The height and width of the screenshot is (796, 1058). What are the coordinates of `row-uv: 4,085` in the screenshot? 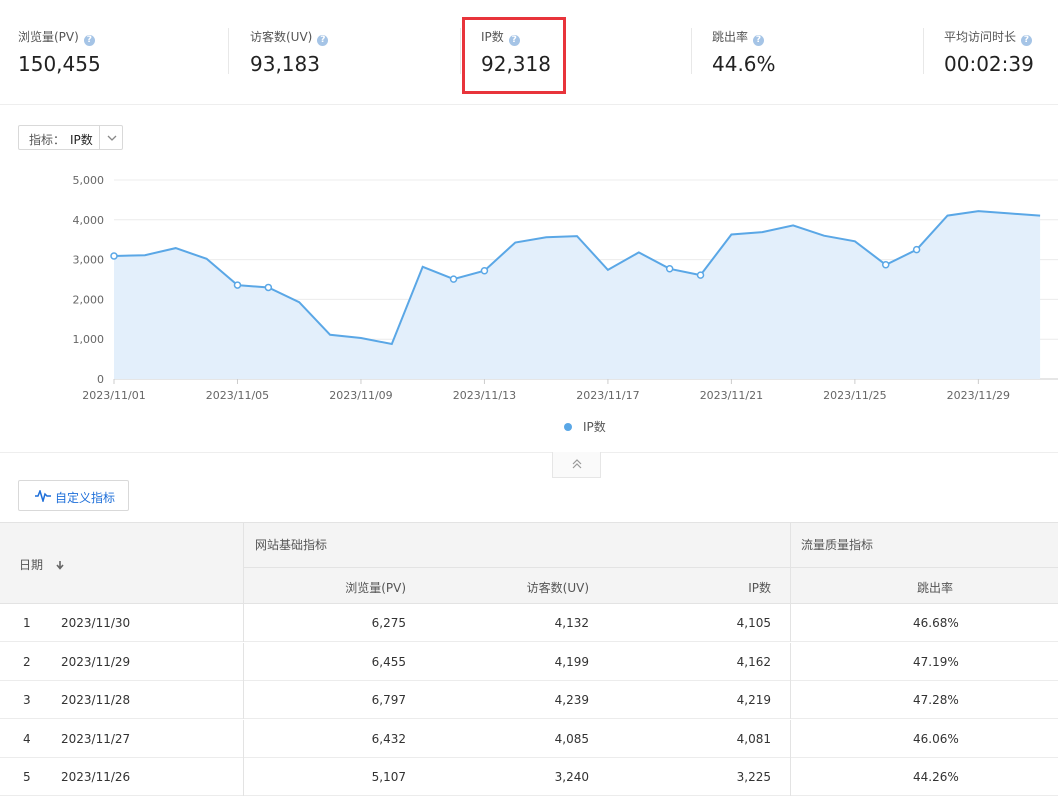 It's located at (571, 738).